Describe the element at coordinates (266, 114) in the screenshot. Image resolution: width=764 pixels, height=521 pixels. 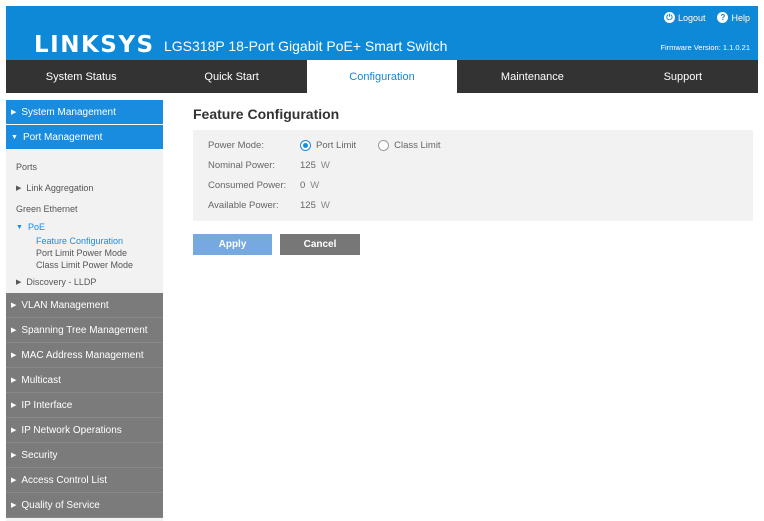
I see `page-title: Feature Configuration` at that location.